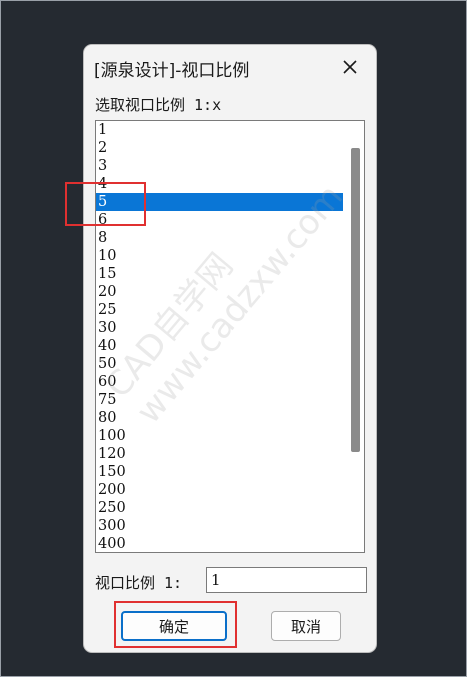  I want to click on list-item: 400, so click(221, 543).